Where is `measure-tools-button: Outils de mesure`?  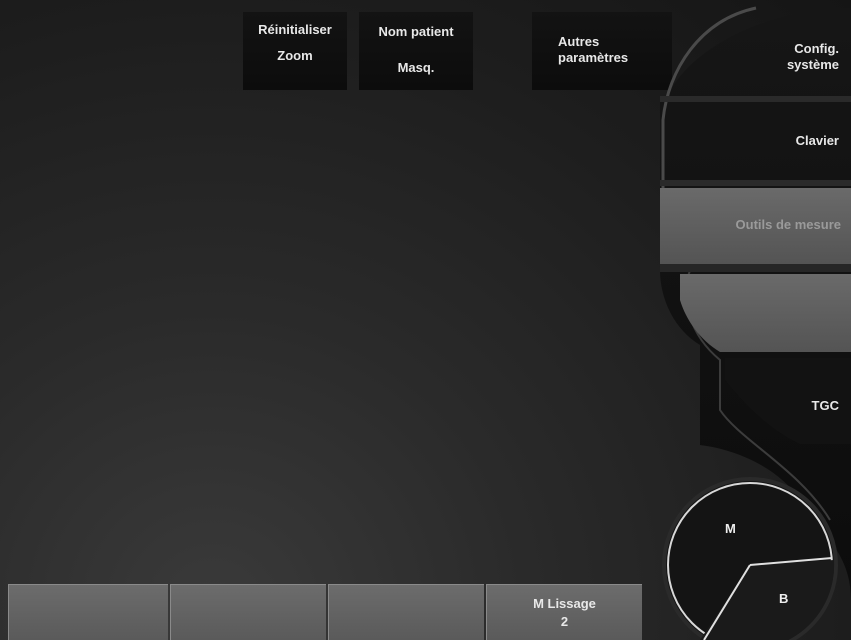
measure-tools-button: Outils de mesure is located at coordinates (761, 225).